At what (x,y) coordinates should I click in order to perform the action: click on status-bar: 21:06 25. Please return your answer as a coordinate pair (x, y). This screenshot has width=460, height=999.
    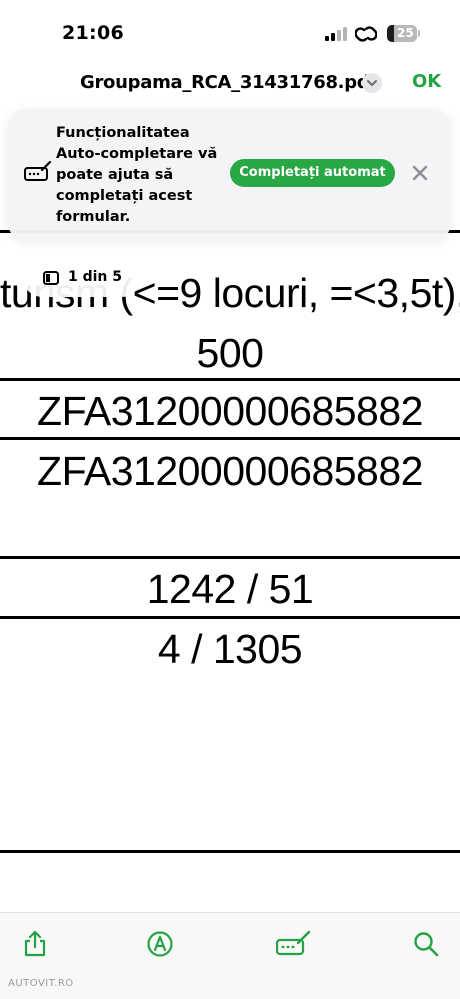
    Looking at the image, I should click on (230, 31).